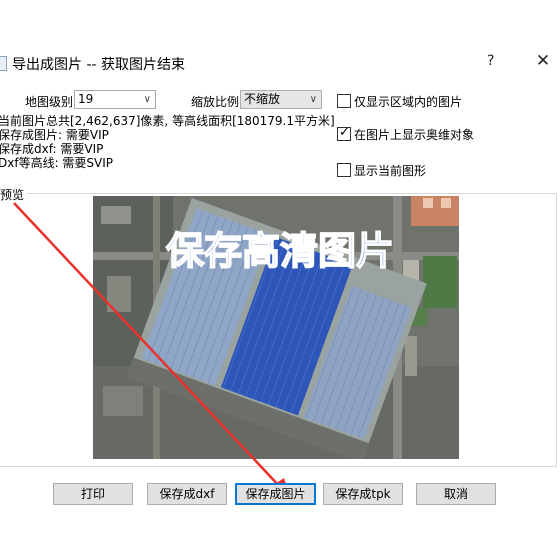 The height and width of the screenshot is (560, 560). What do you see at coordinates (93, 494) in the screenshot?
I see `print-button: 打印` at bounding box center [93, 494].